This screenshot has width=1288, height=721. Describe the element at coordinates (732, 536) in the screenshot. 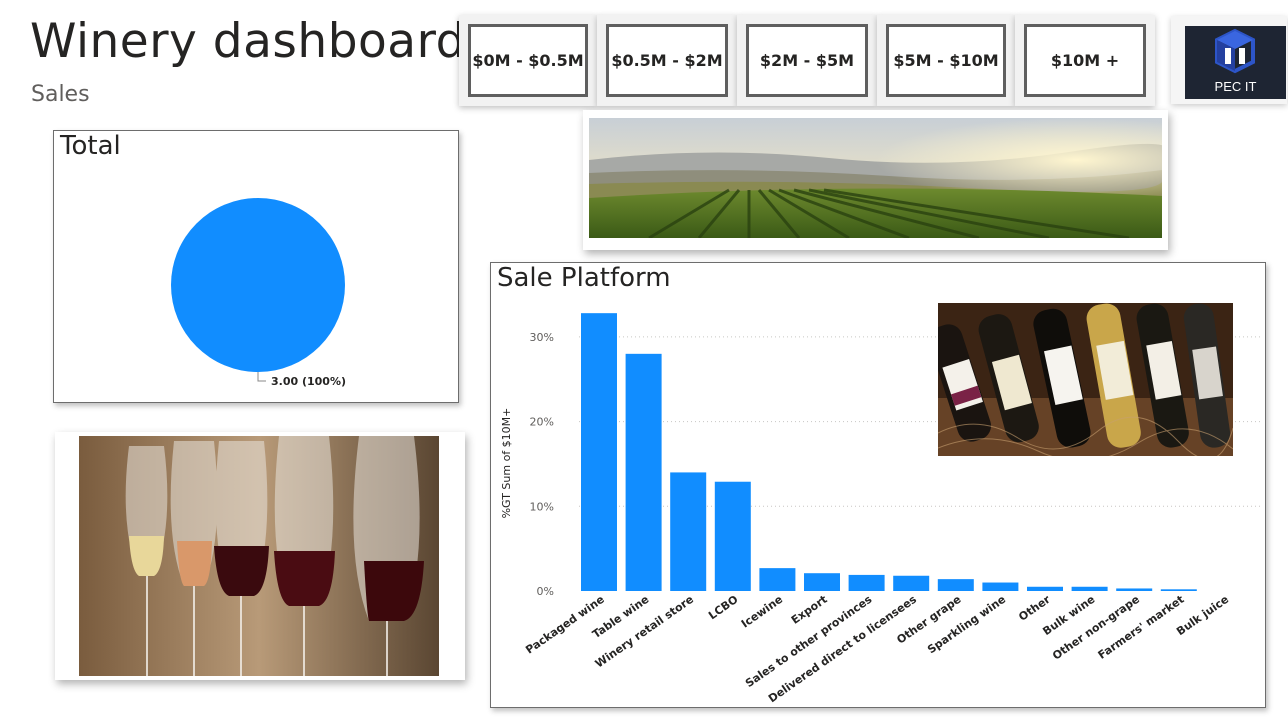

I see `bar-lcbo` at that location.